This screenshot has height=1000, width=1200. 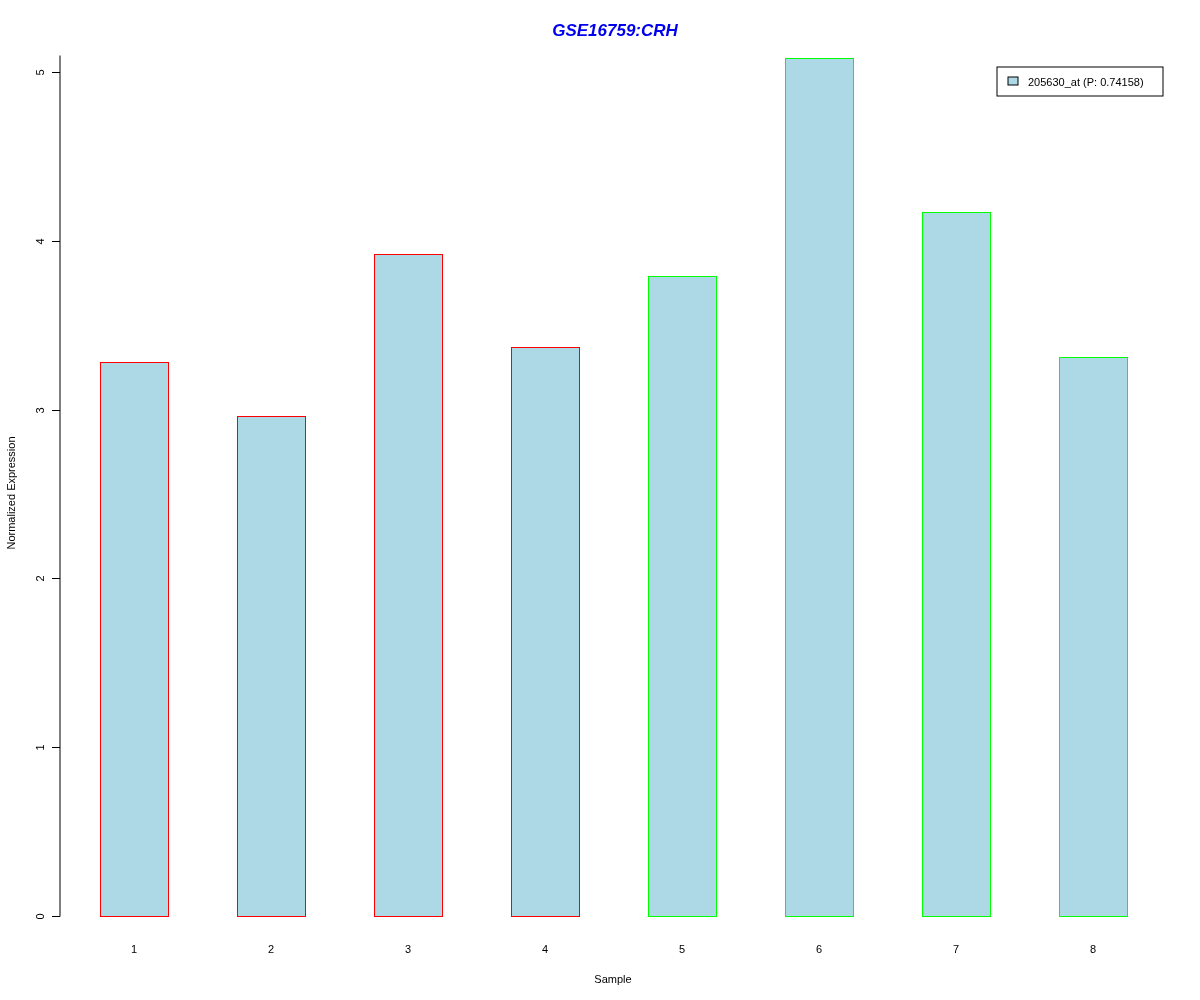 I want to click on chart-title: GSE16759:CRH, so click(x=615, y=30).